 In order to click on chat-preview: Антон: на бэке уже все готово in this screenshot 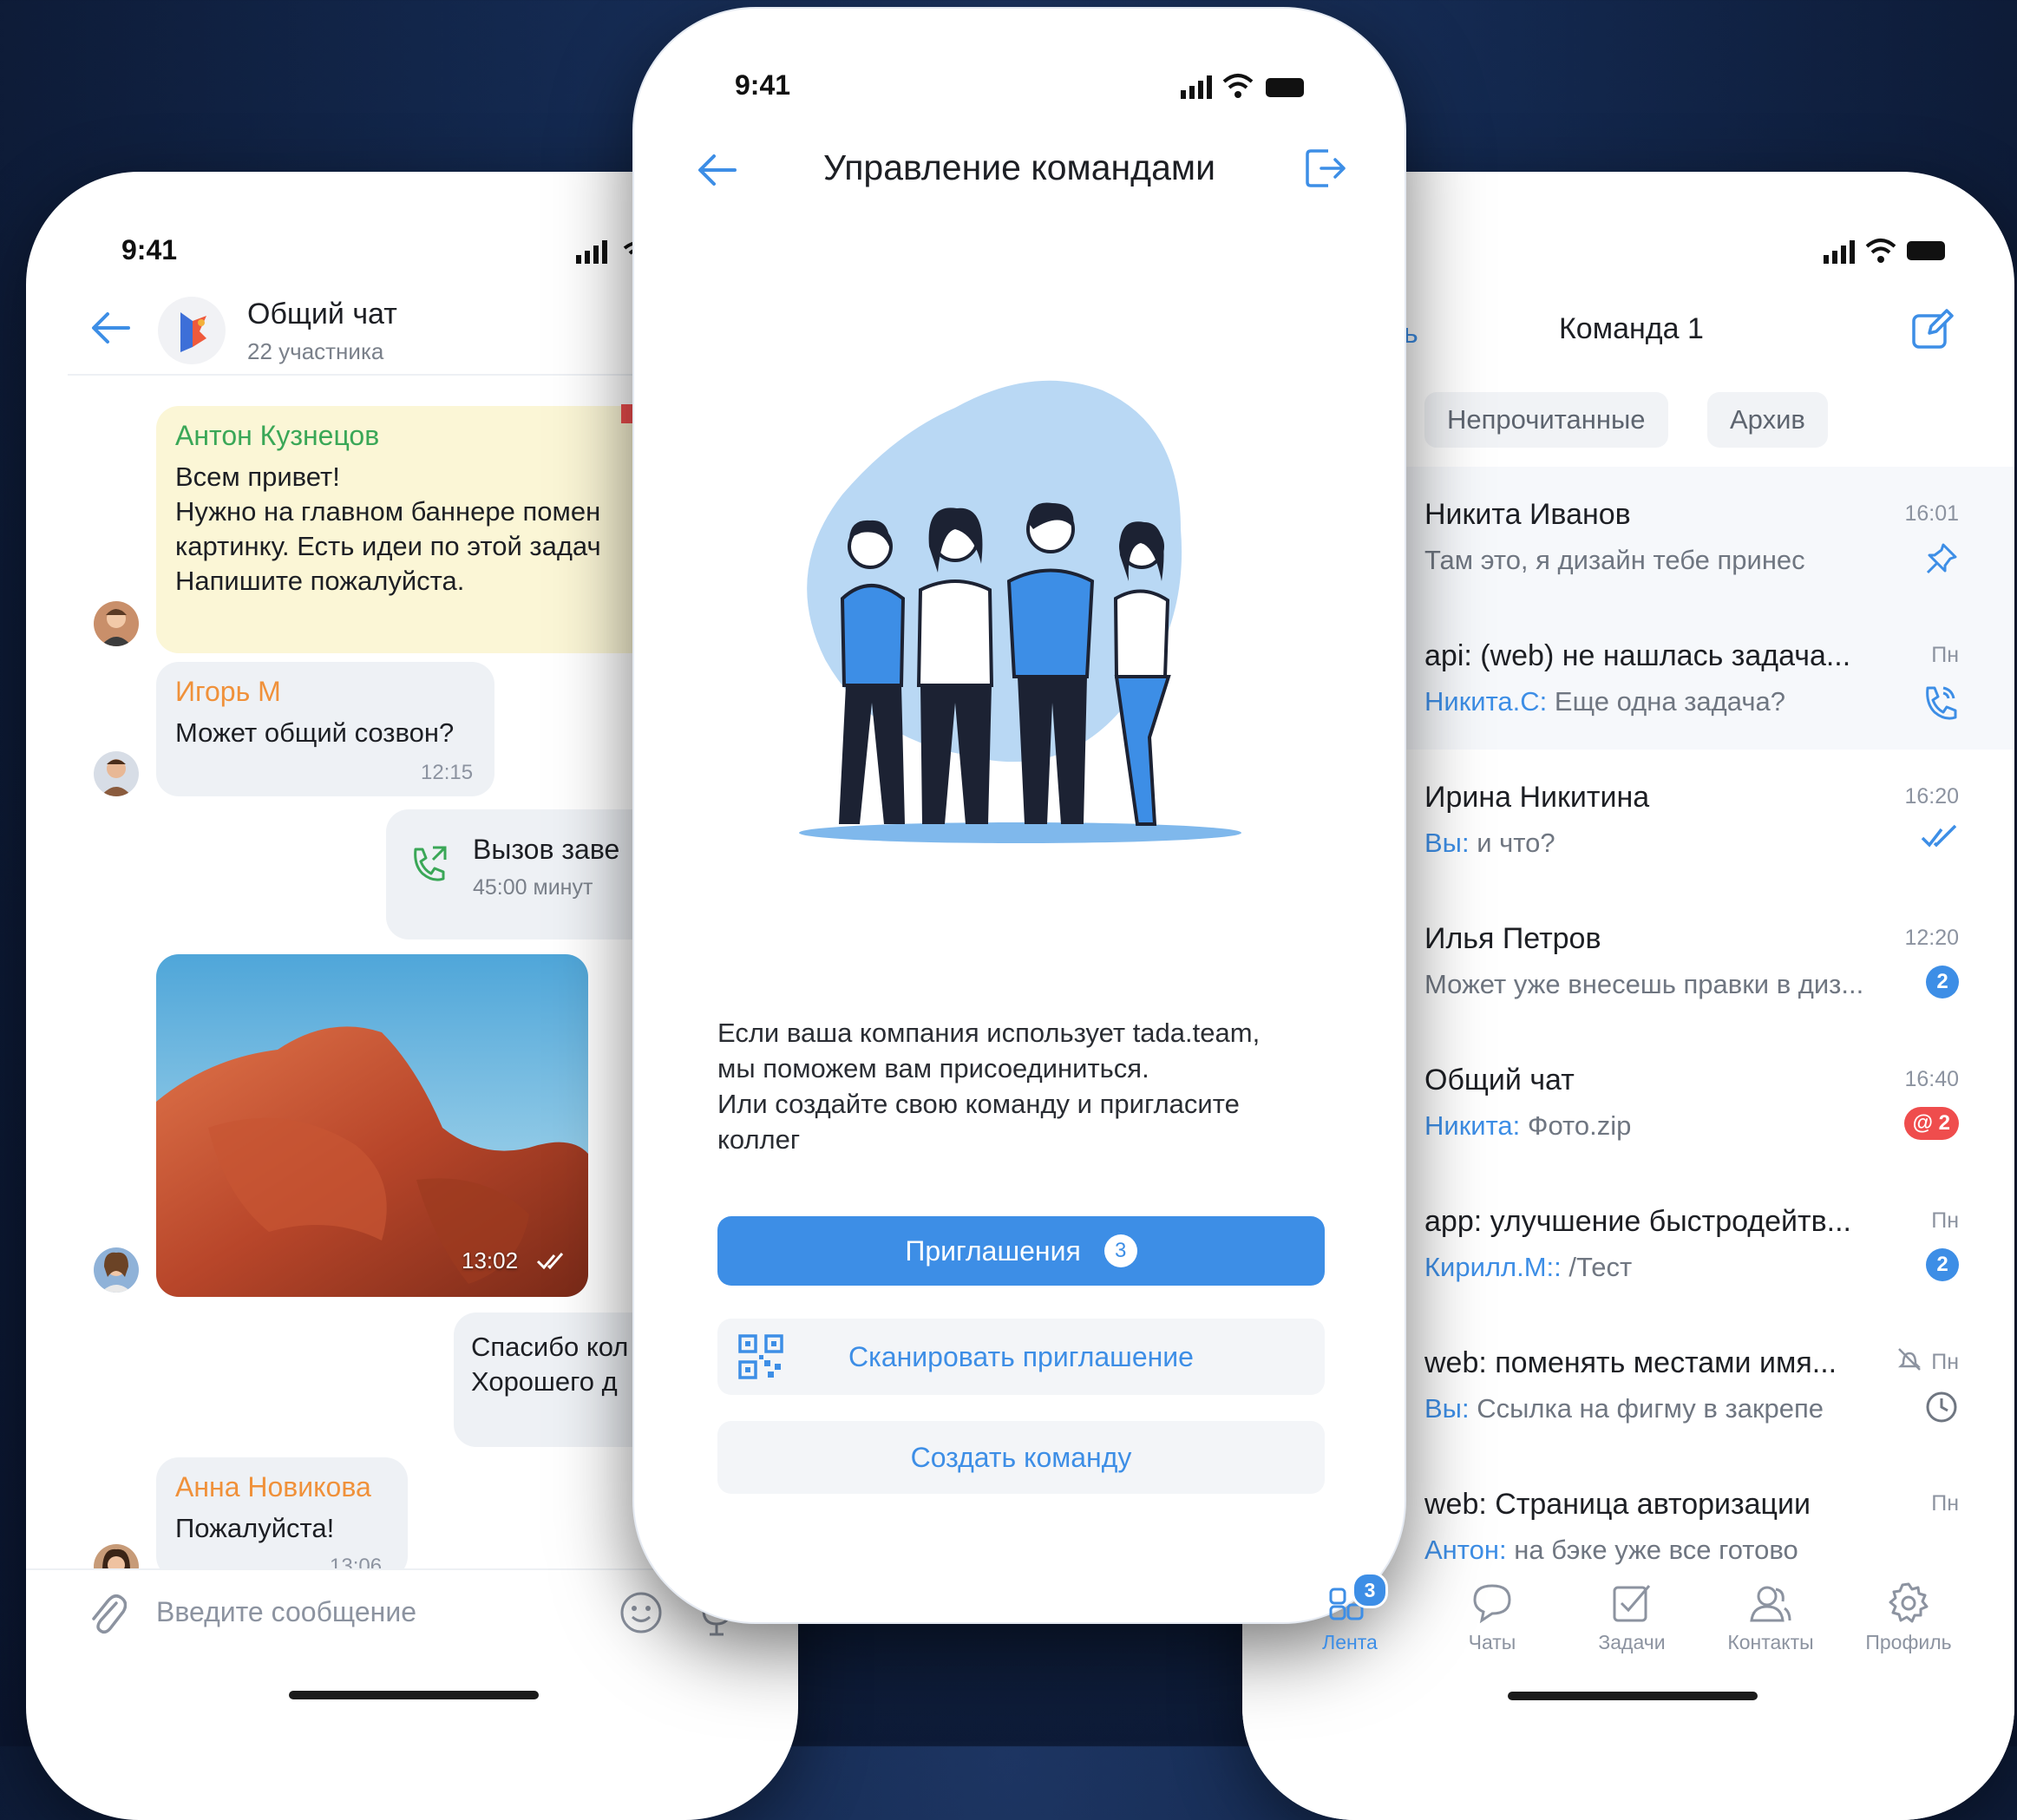, I will do `click(1611, 1550)`.